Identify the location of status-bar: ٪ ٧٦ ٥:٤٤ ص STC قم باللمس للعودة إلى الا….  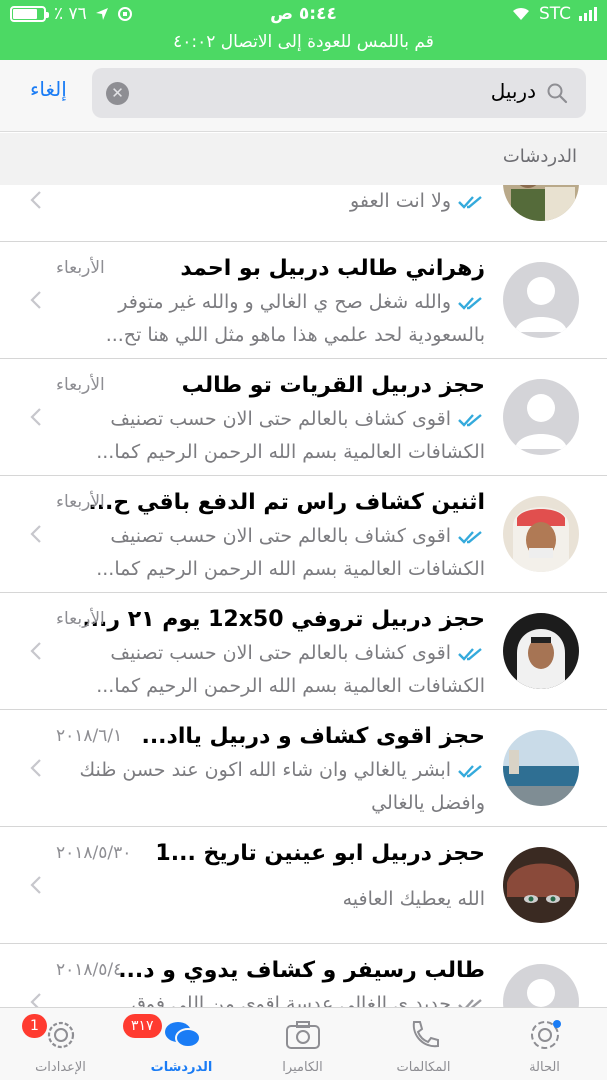
(303, 30).